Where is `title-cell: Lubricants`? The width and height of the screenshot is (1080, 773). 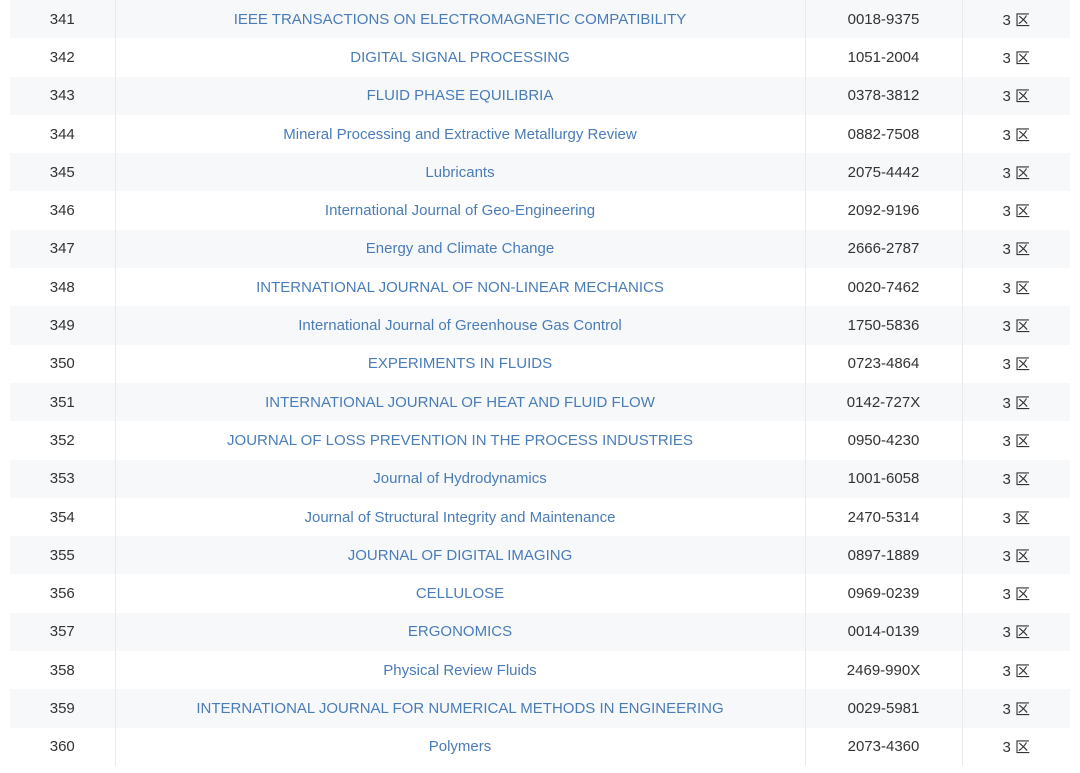
title-cell: Lubricants is located at coordinates (460, 172).